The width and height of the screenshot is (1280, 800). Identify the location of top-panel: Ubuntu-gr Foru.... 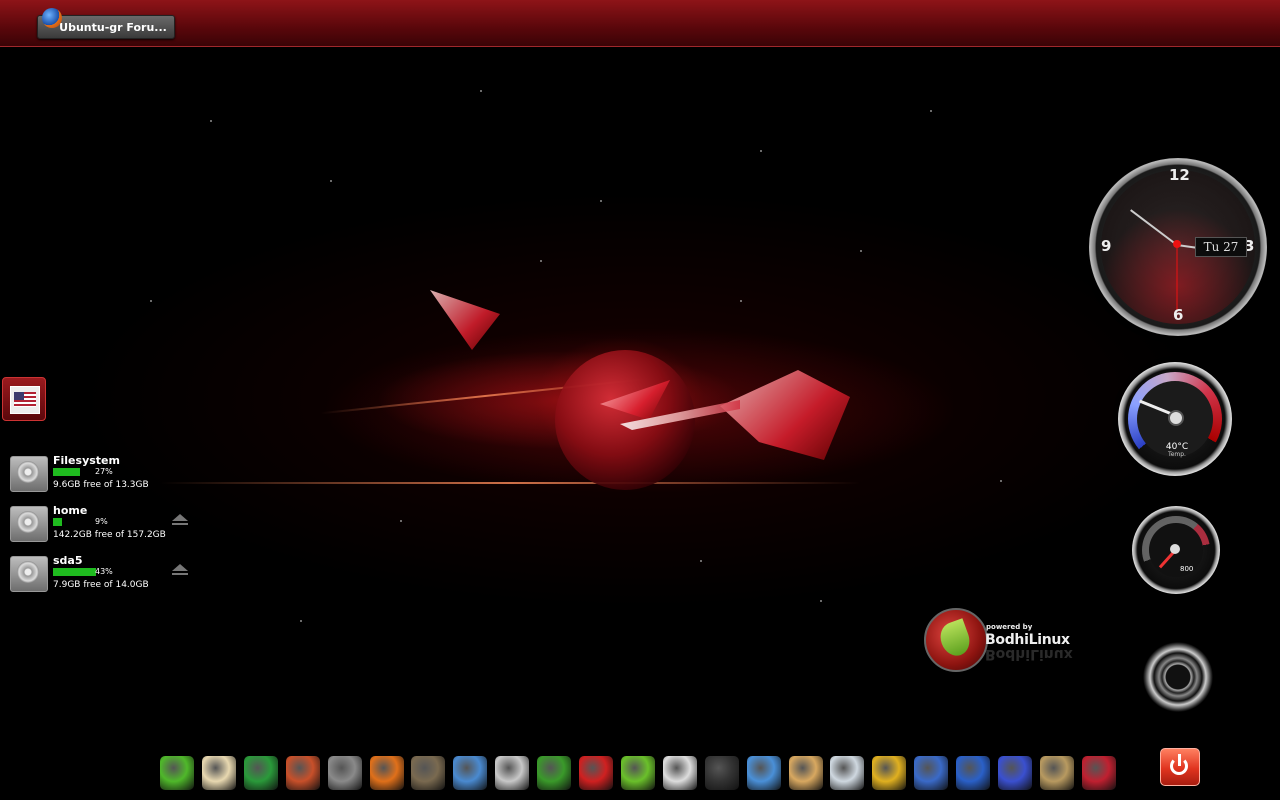
(640, 23).